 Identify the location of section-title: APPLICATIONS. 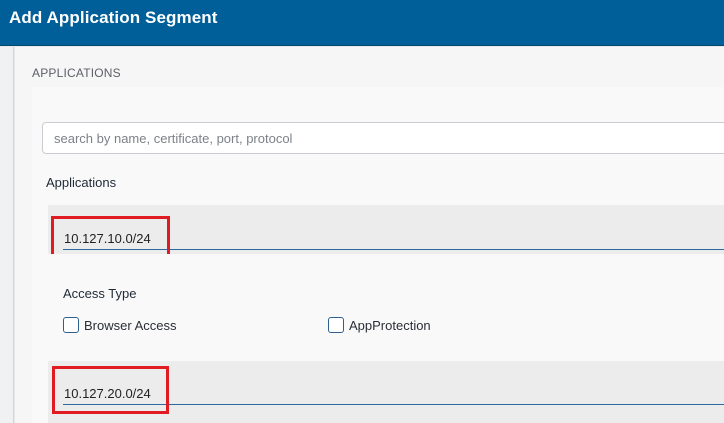
(76, 73).